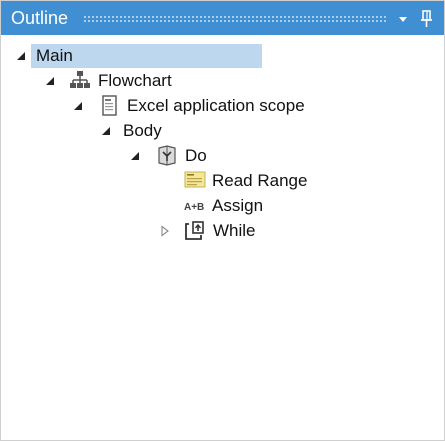 The image size is (445, 441). I want to click on tree-item-excel-application-scope: Excel application scope, so click(222, 105).